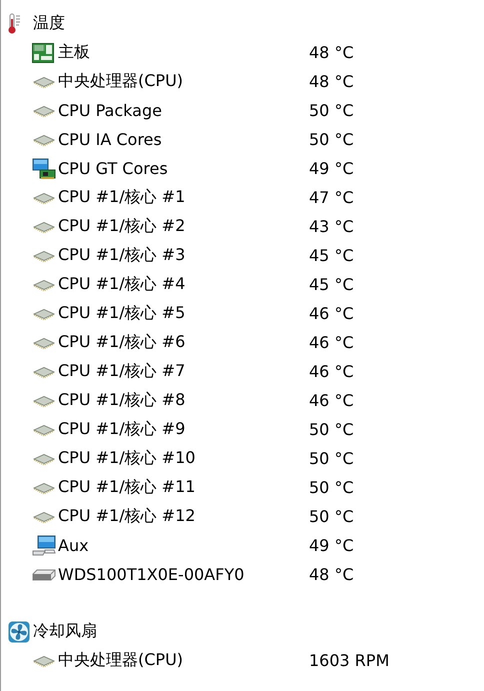 The width and height of the screenshot is (484, 691). What do you see at coordinates (110, 139) in the screenshot?
I see `sensor-name: CPU IA Cores` at bounding box center [110, 139].